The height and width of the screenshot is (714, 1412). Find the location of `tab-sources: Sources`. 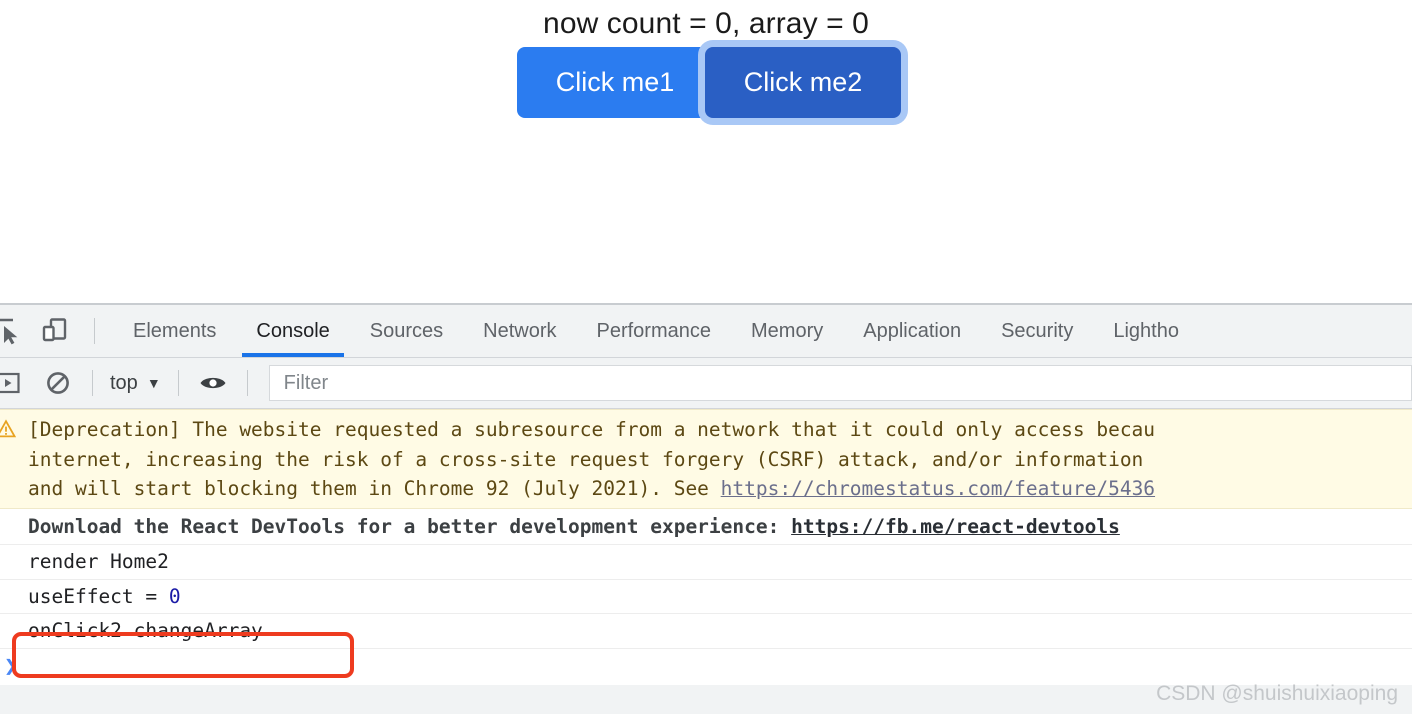

tab-sources: Sources is located at coordinates (406, 331).